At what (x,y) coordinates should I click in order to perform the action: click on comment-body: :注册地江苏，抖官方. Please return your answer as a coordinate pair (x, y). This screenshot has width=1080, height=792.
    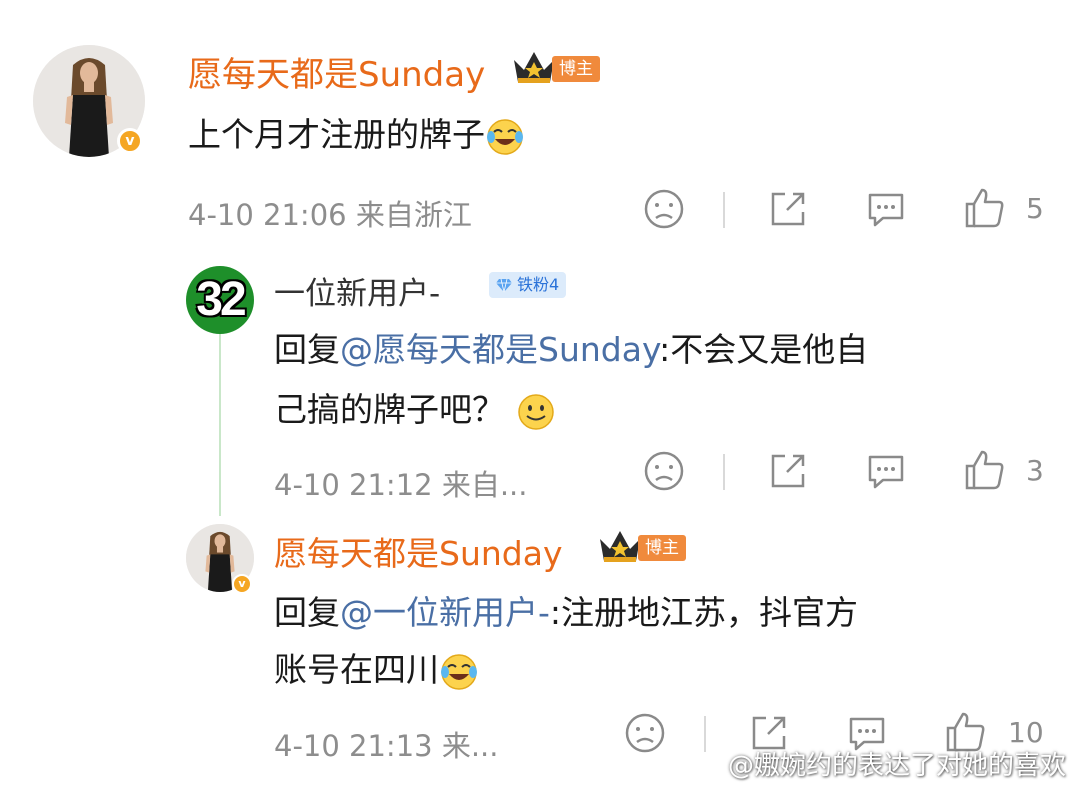
    Looking at the image, I should click on (704, 612).